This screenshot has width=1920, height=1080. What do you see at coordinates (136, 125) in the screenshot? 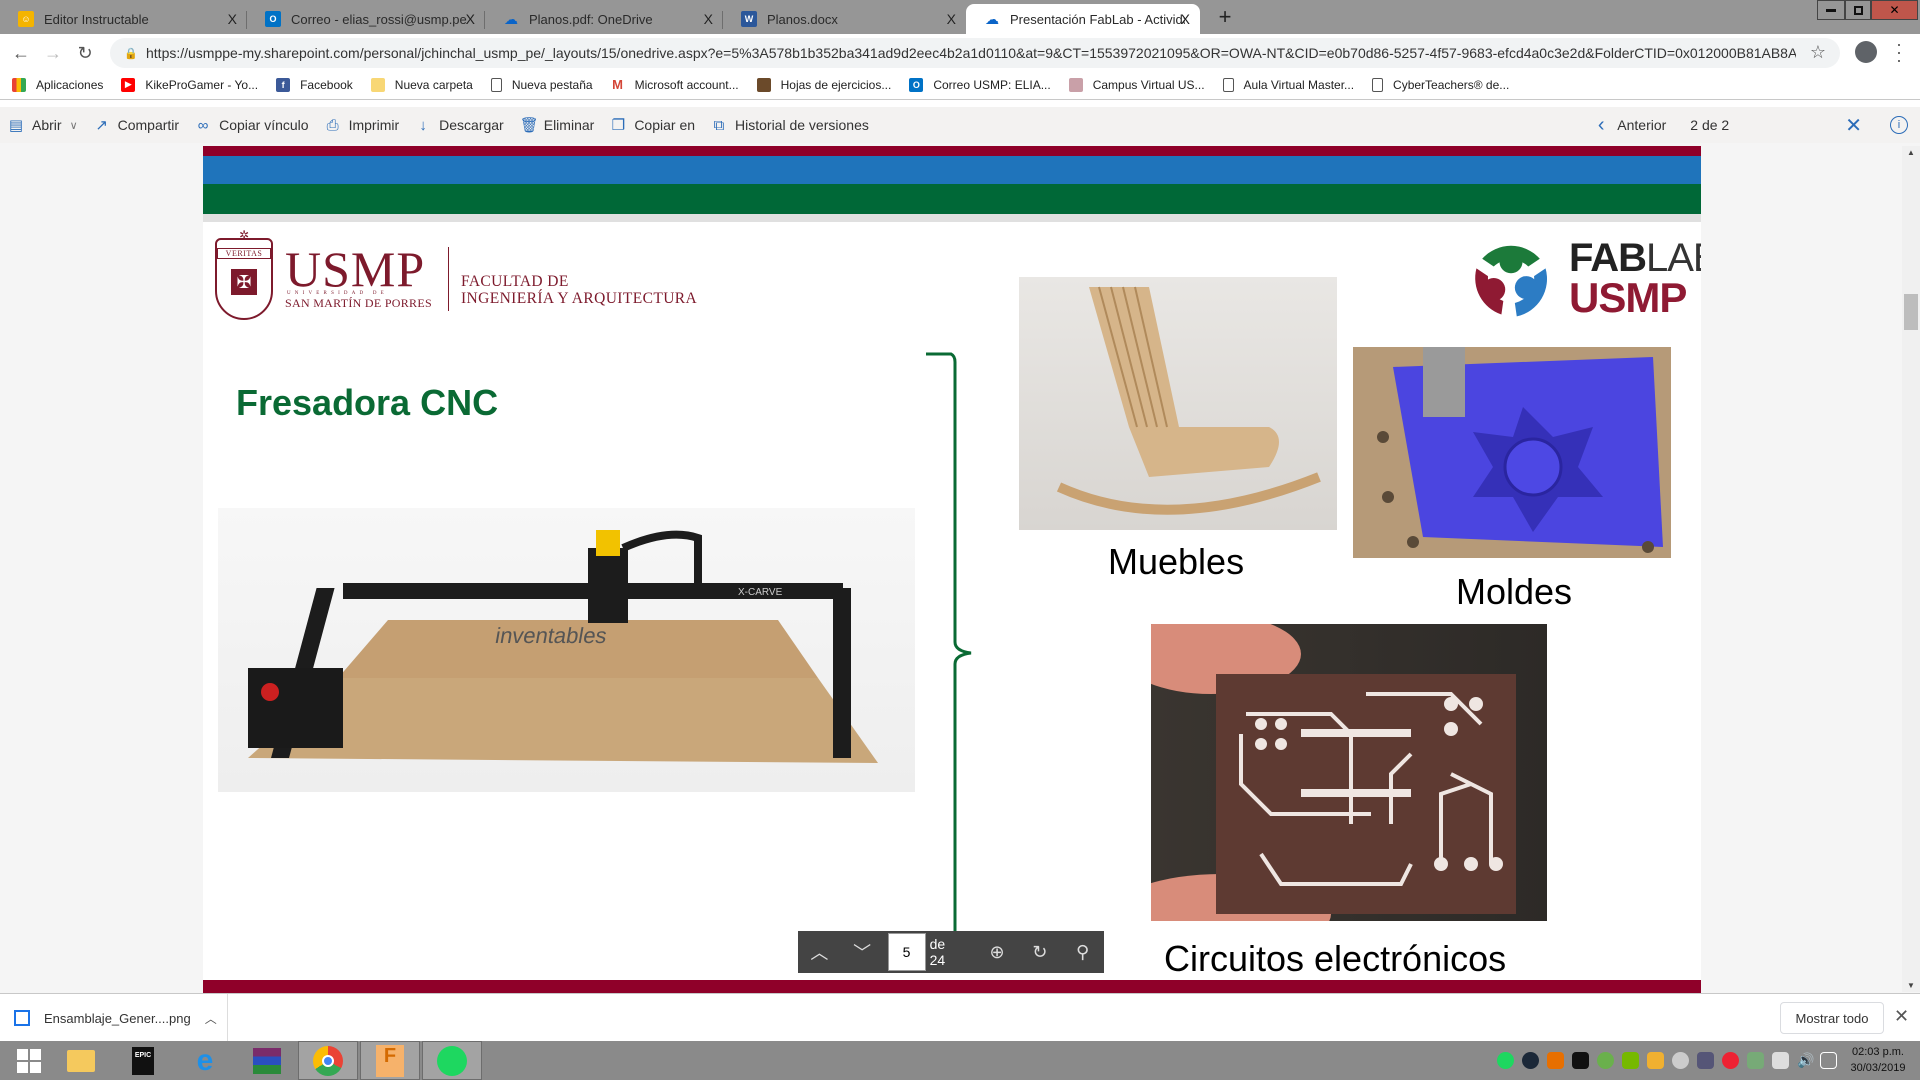
I see `compartir-button: ↗ Compartir` at bounding box center [136, 125].